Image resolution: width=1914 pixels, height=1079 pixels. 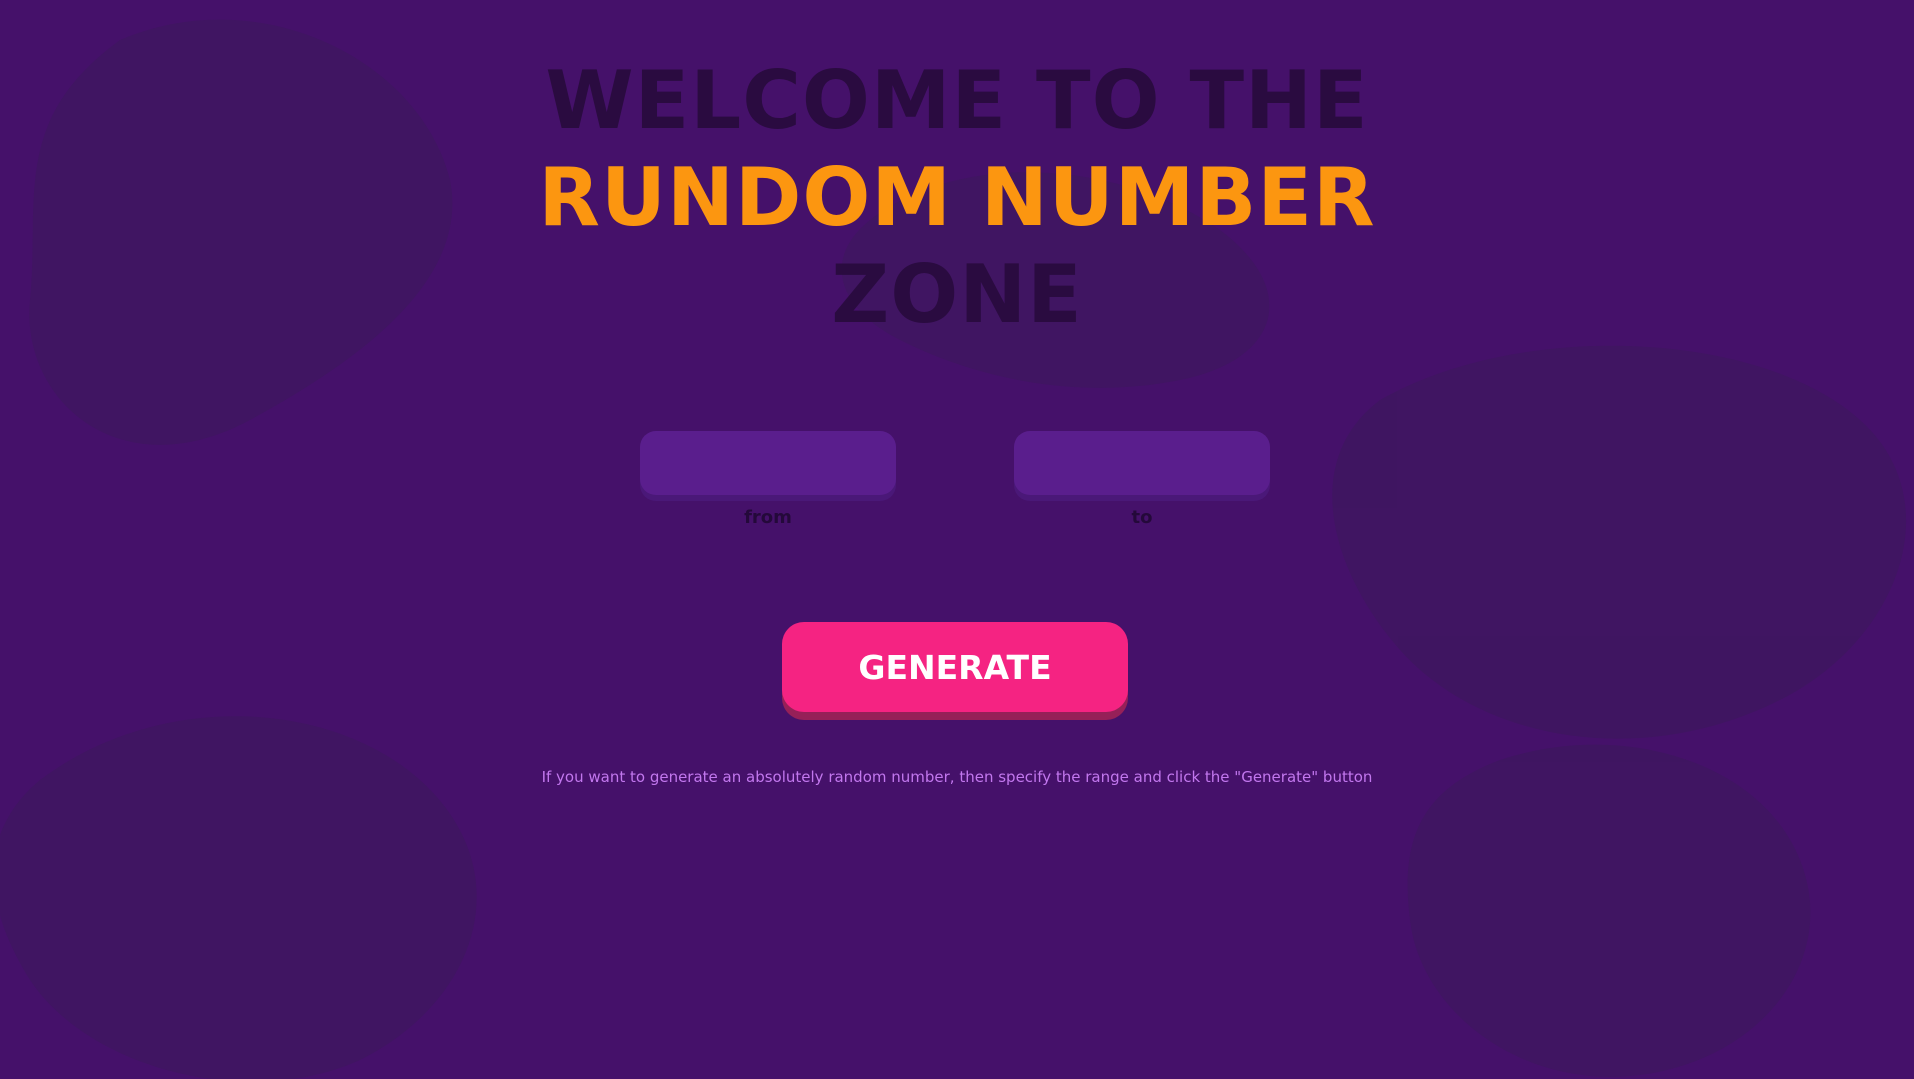 I want to click on title-line-zone: ZONE, so click(x=957, y=294).